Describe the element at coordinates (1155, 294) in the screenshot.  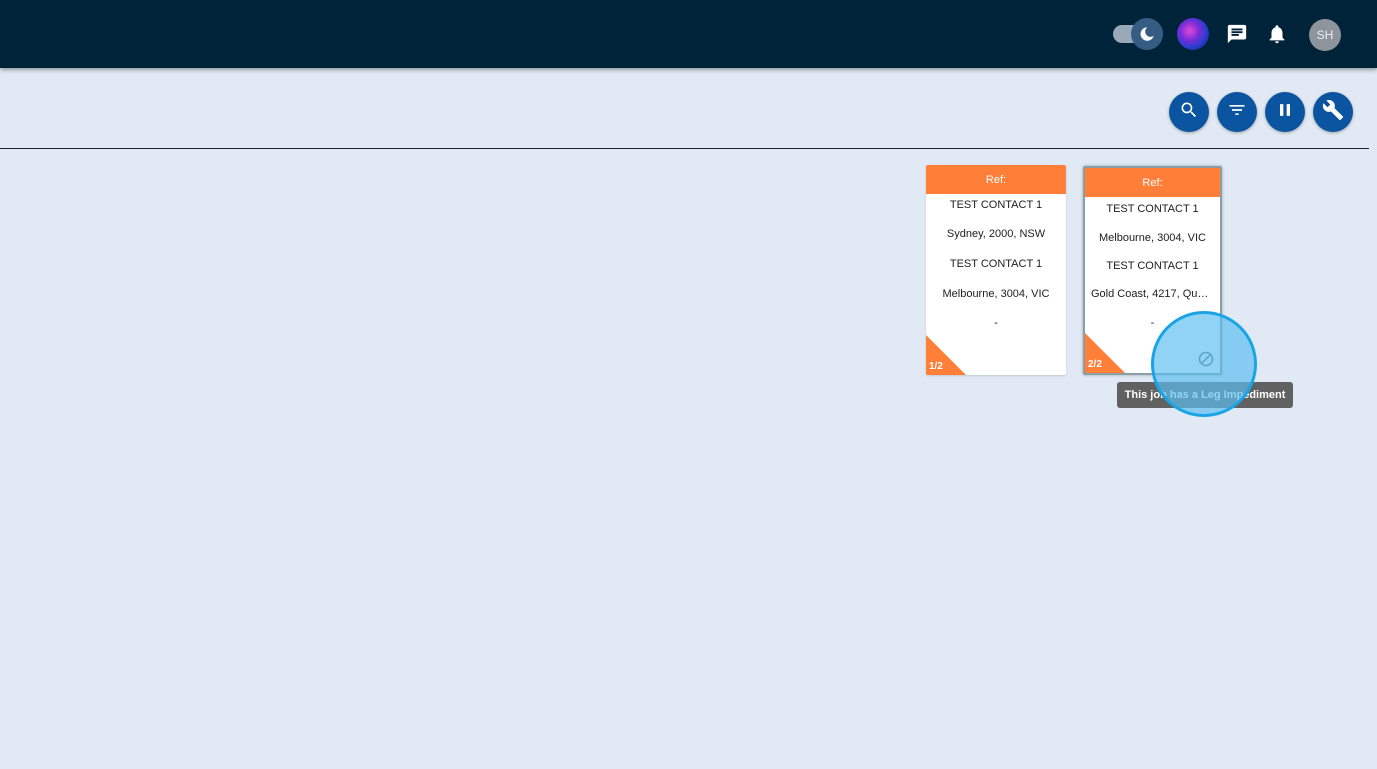
I see `delivery-location: Gold Coast, 4217, Queensland` at that location.